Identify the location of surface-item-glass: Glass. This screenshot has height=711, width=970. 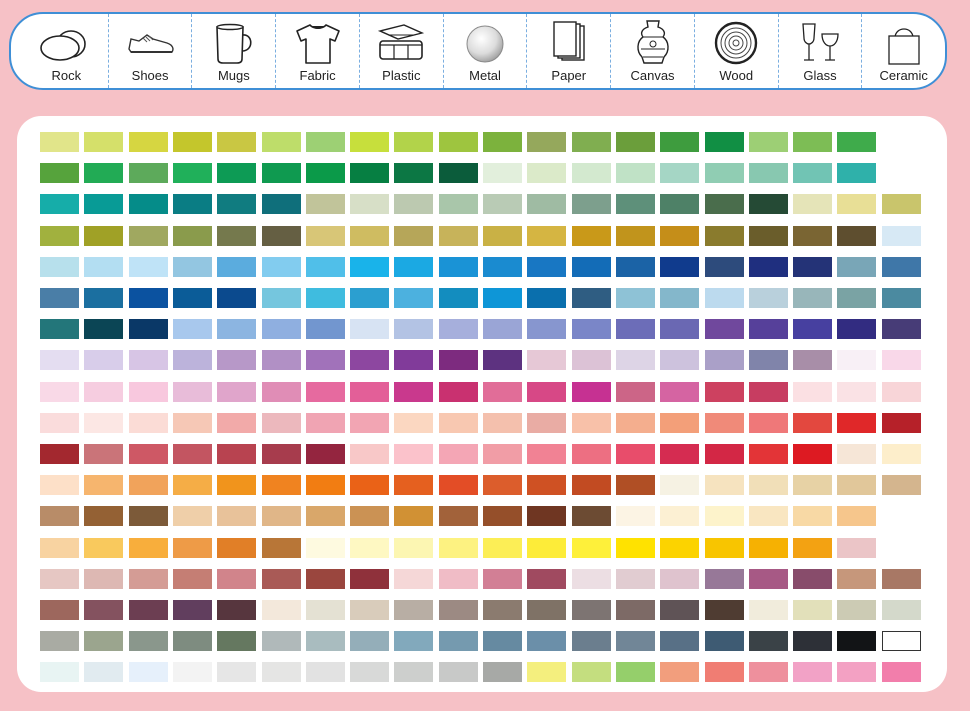
(819, 51).